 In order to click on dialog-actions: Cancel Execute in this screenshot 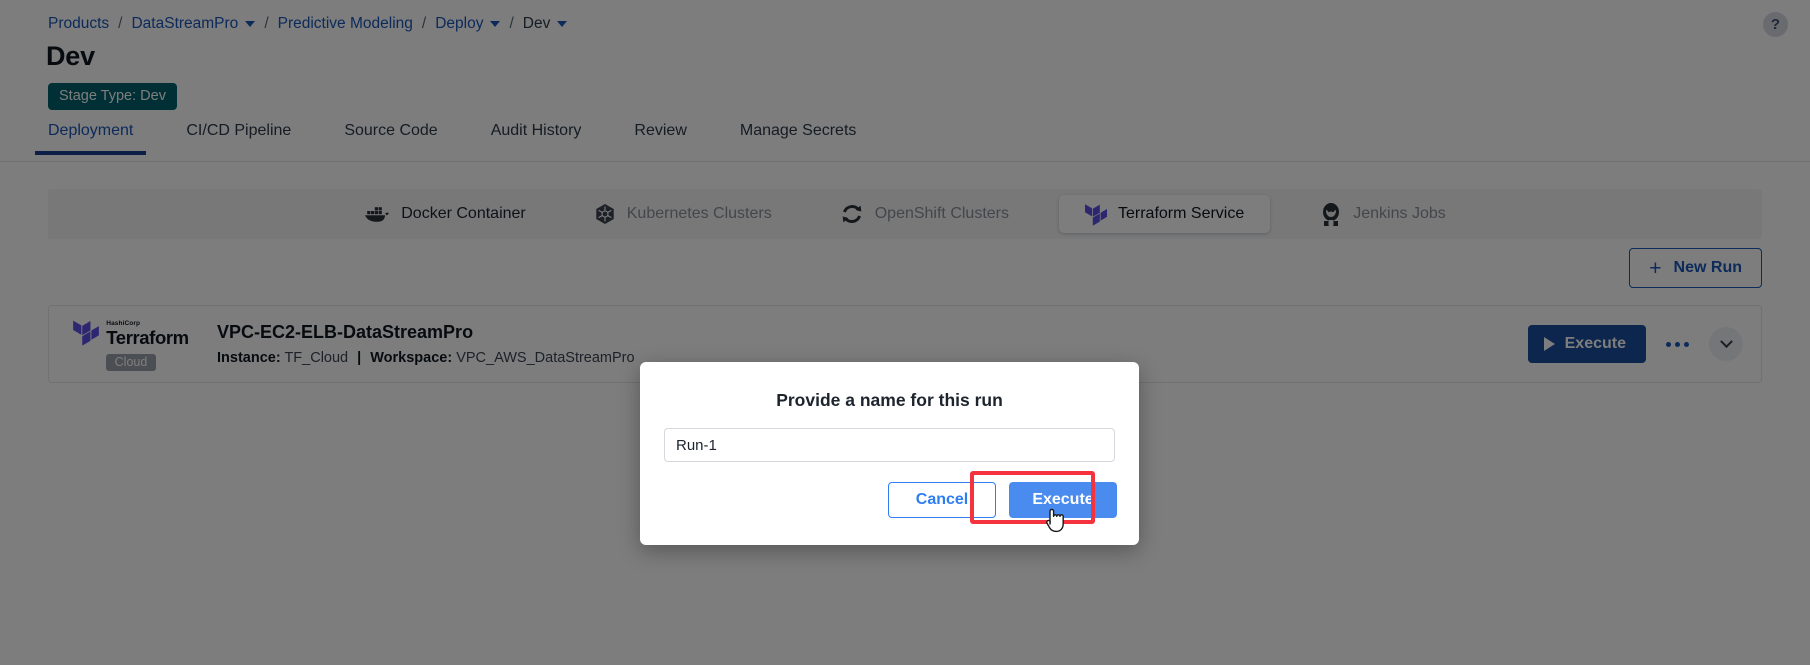, I will do `click(1002, 500)`.